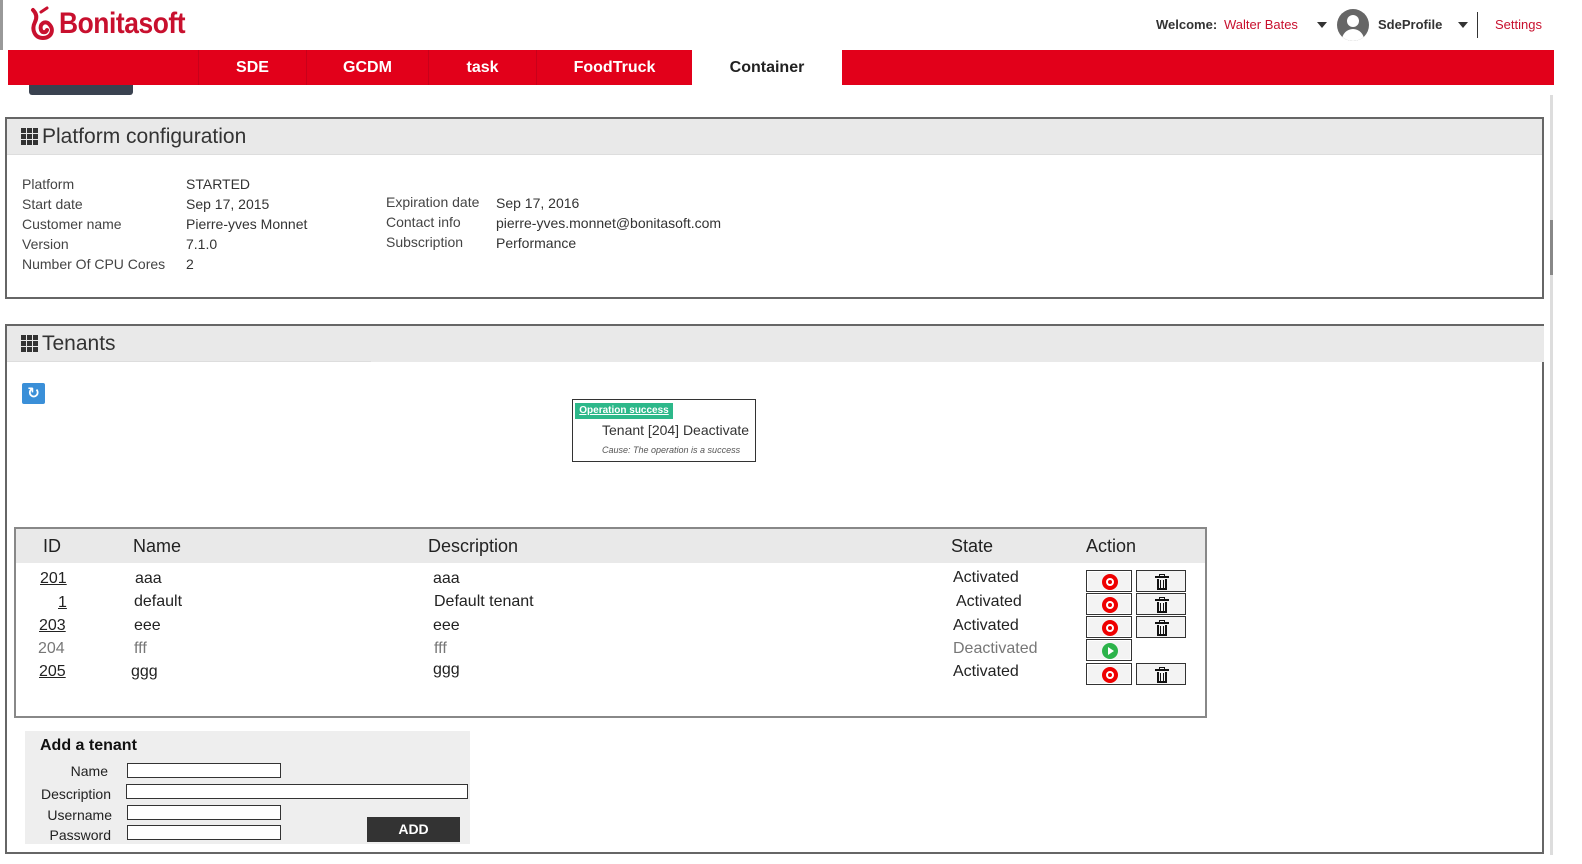 This screenshot has width=1582, height=864. I want to click on settings-link: Settings, so click(1518, 24).